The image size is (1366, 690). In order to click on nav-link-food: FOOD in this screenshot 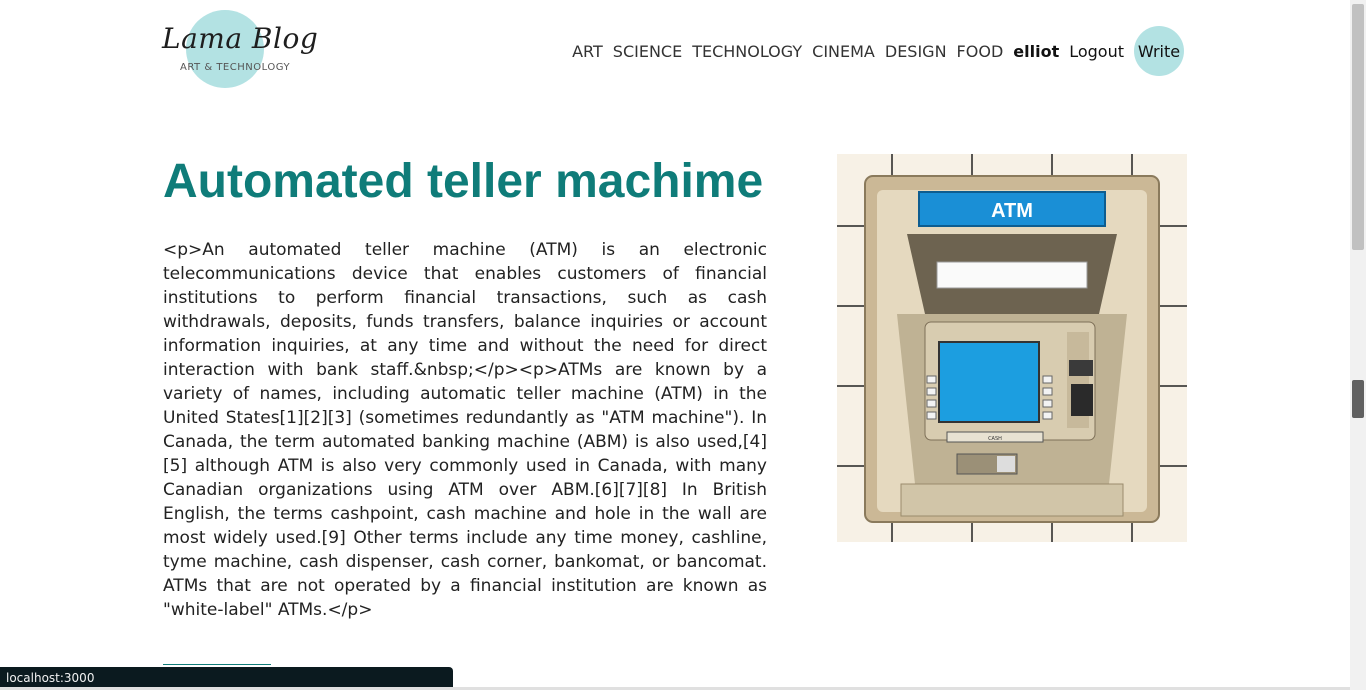, I will do `click(980, 51)`.